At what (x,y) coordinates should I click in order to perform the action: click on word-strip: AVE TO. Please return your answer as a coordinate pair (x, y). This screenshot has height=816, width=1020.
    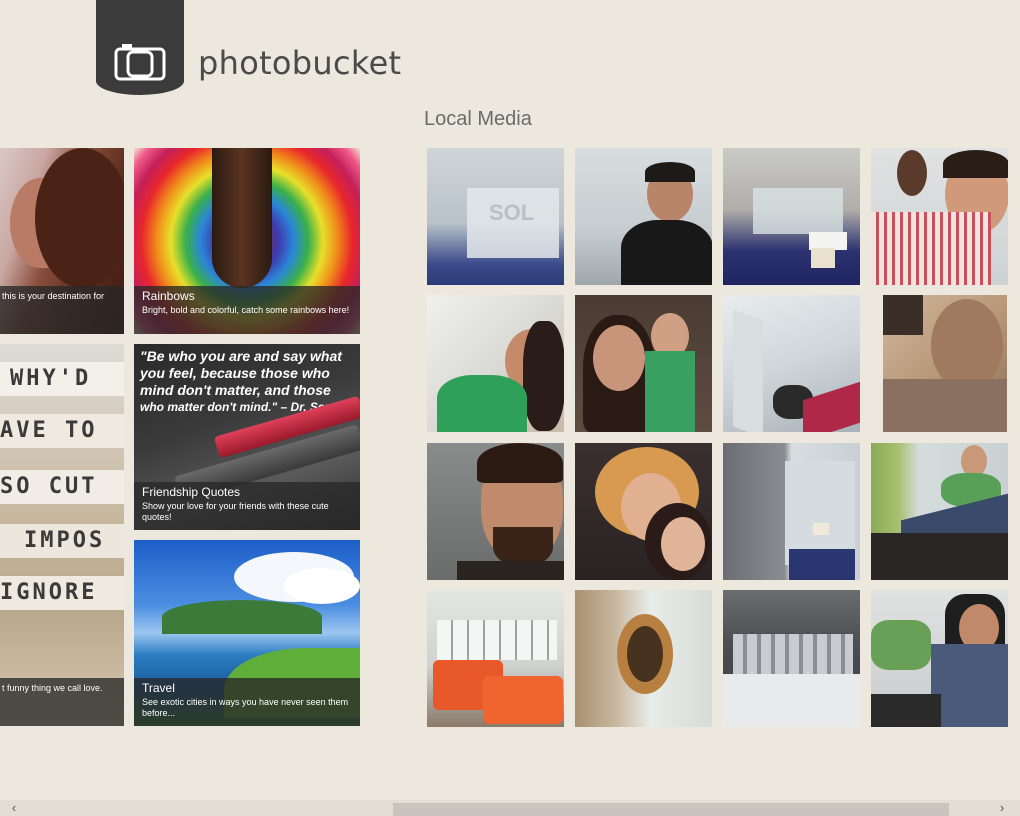
    Looking at the image, I should click on (62, 431).